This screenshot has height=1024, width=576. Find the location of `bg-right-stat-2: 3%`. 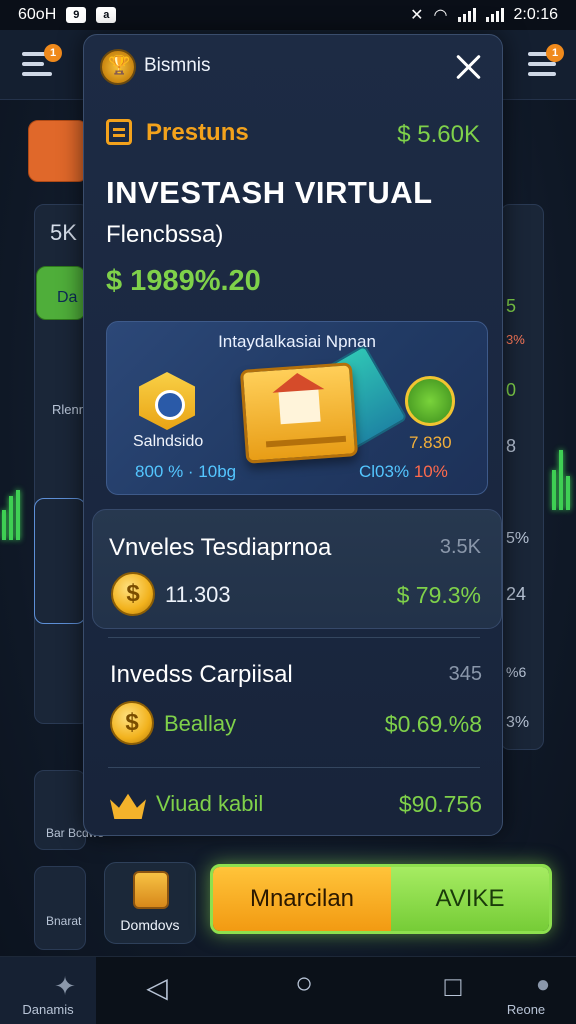

bg-right-stat-2: 3% is located at coordinates (515, 339).